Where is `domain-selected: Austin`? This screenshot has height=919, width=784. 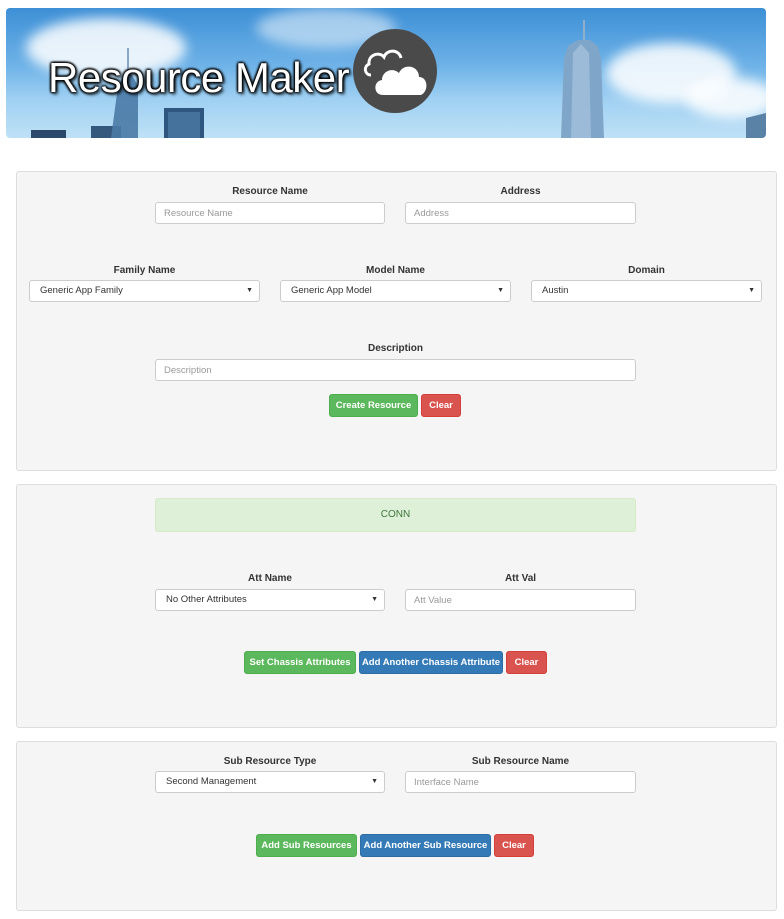 domain-selected: Austin is located at coordinates (555, 290).